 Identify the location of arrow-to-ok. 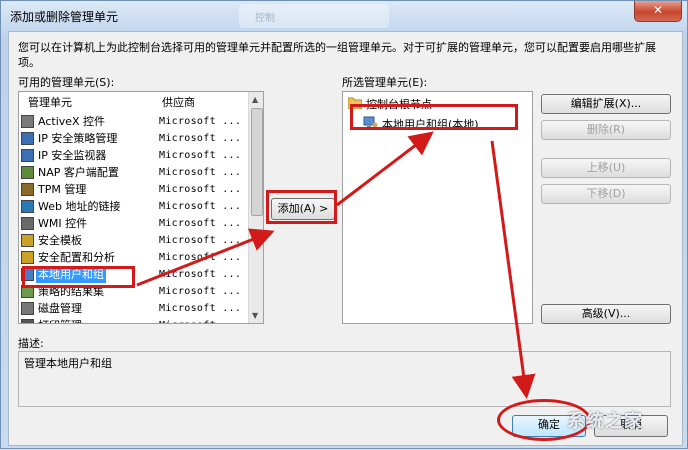
(513, 269).